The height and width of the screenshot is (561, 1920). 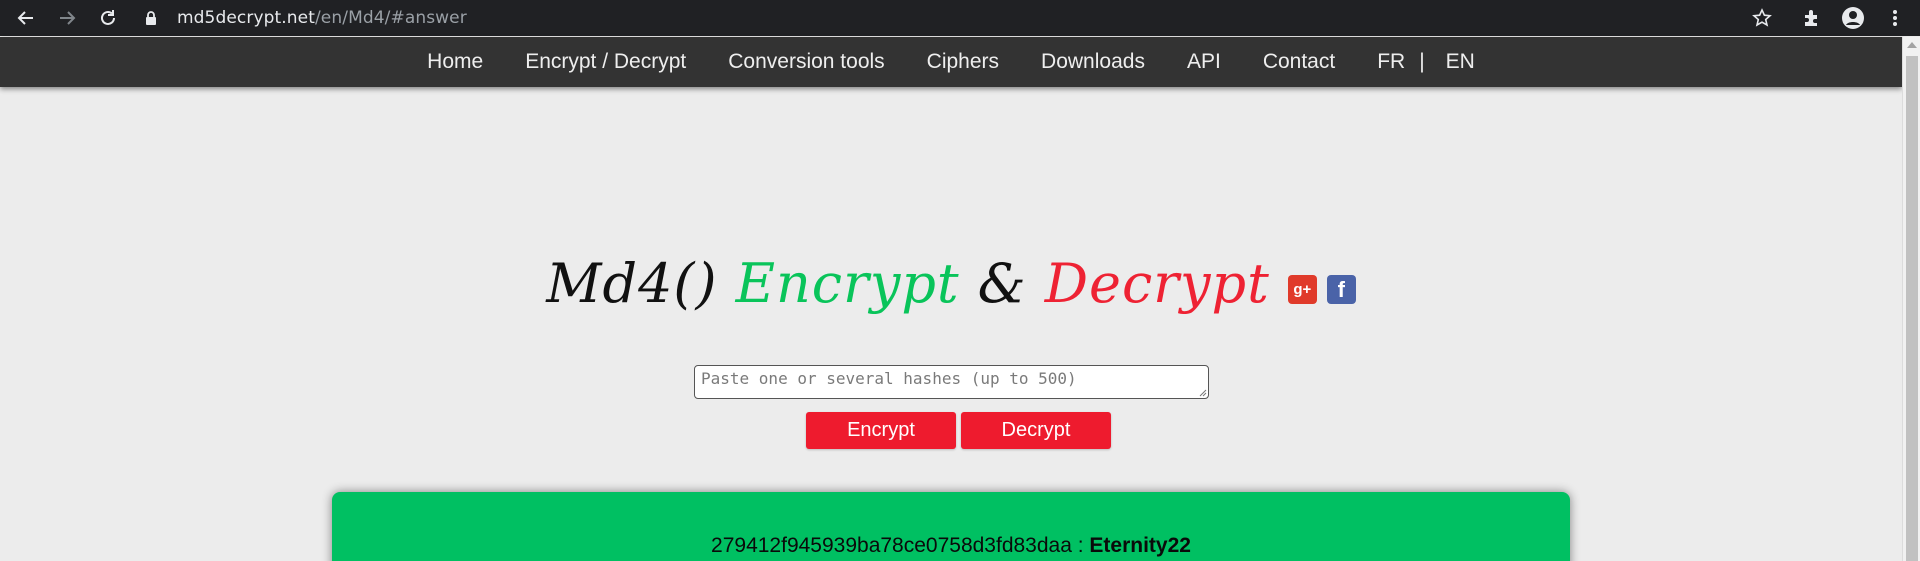 I want to click on nav-contact: Contact, so click(x=1299, y=62).